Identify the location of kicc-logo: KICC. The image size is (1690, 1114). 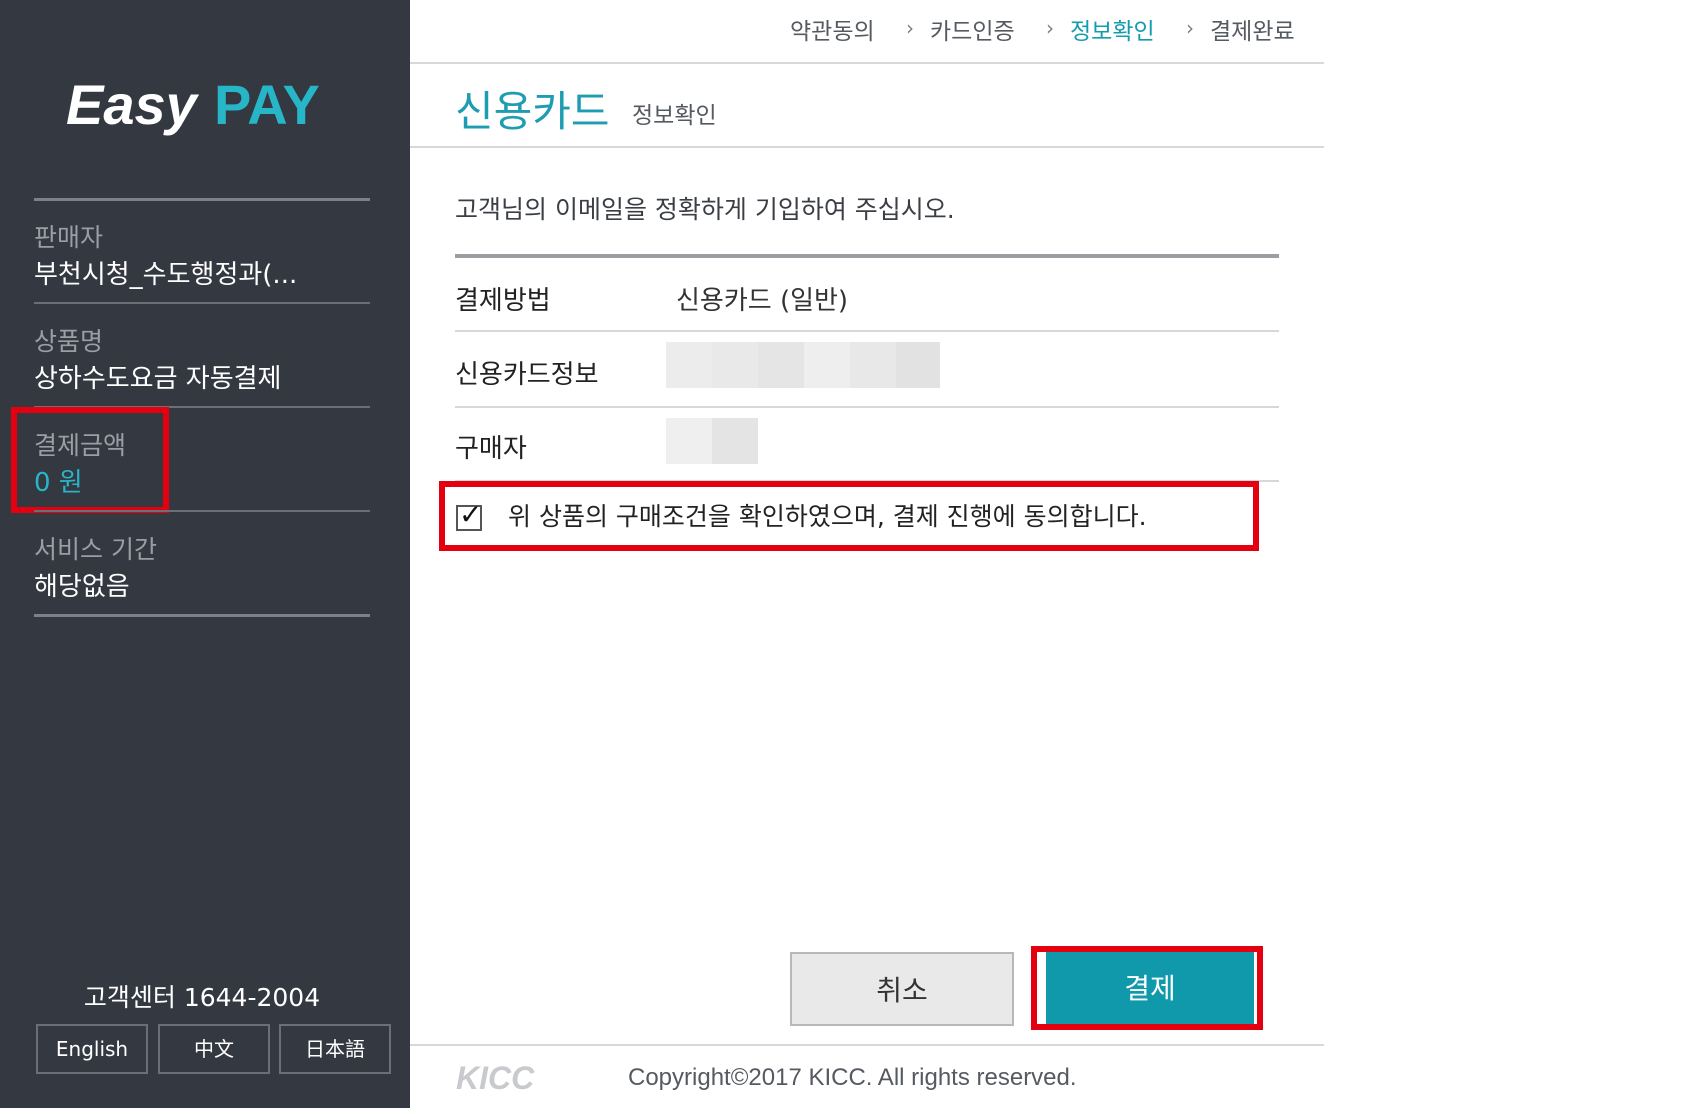
(521, 1078).